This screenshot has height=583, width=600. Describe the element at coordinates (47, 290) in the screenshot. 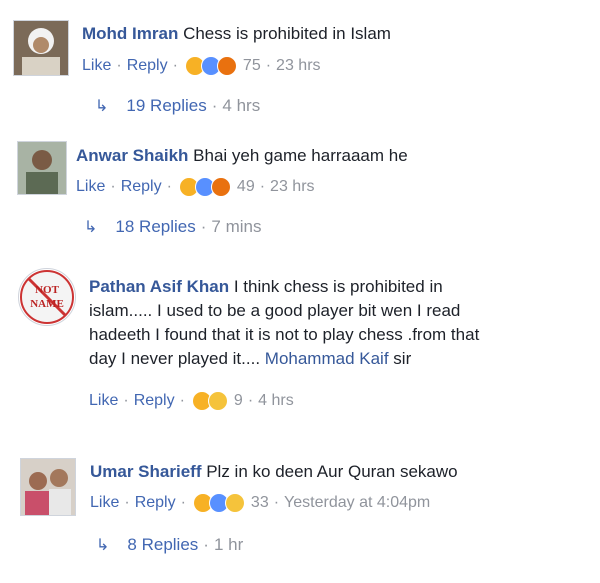

I see `svg-text: NOT` at that location.